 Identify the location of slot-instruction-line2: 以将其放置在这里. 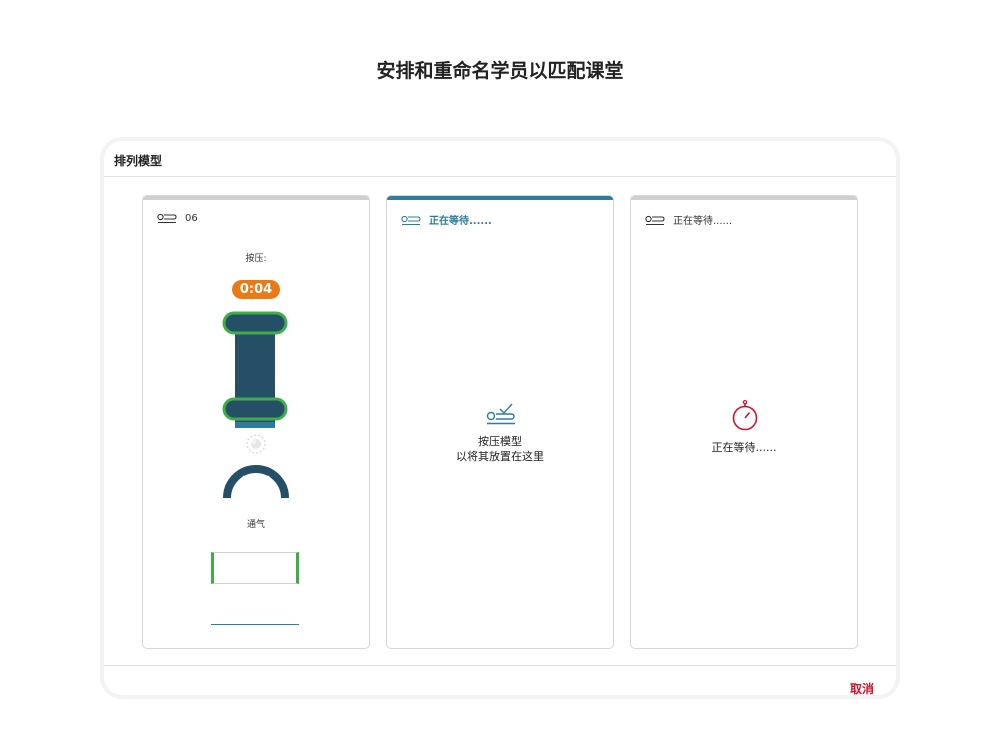
(500, 456).